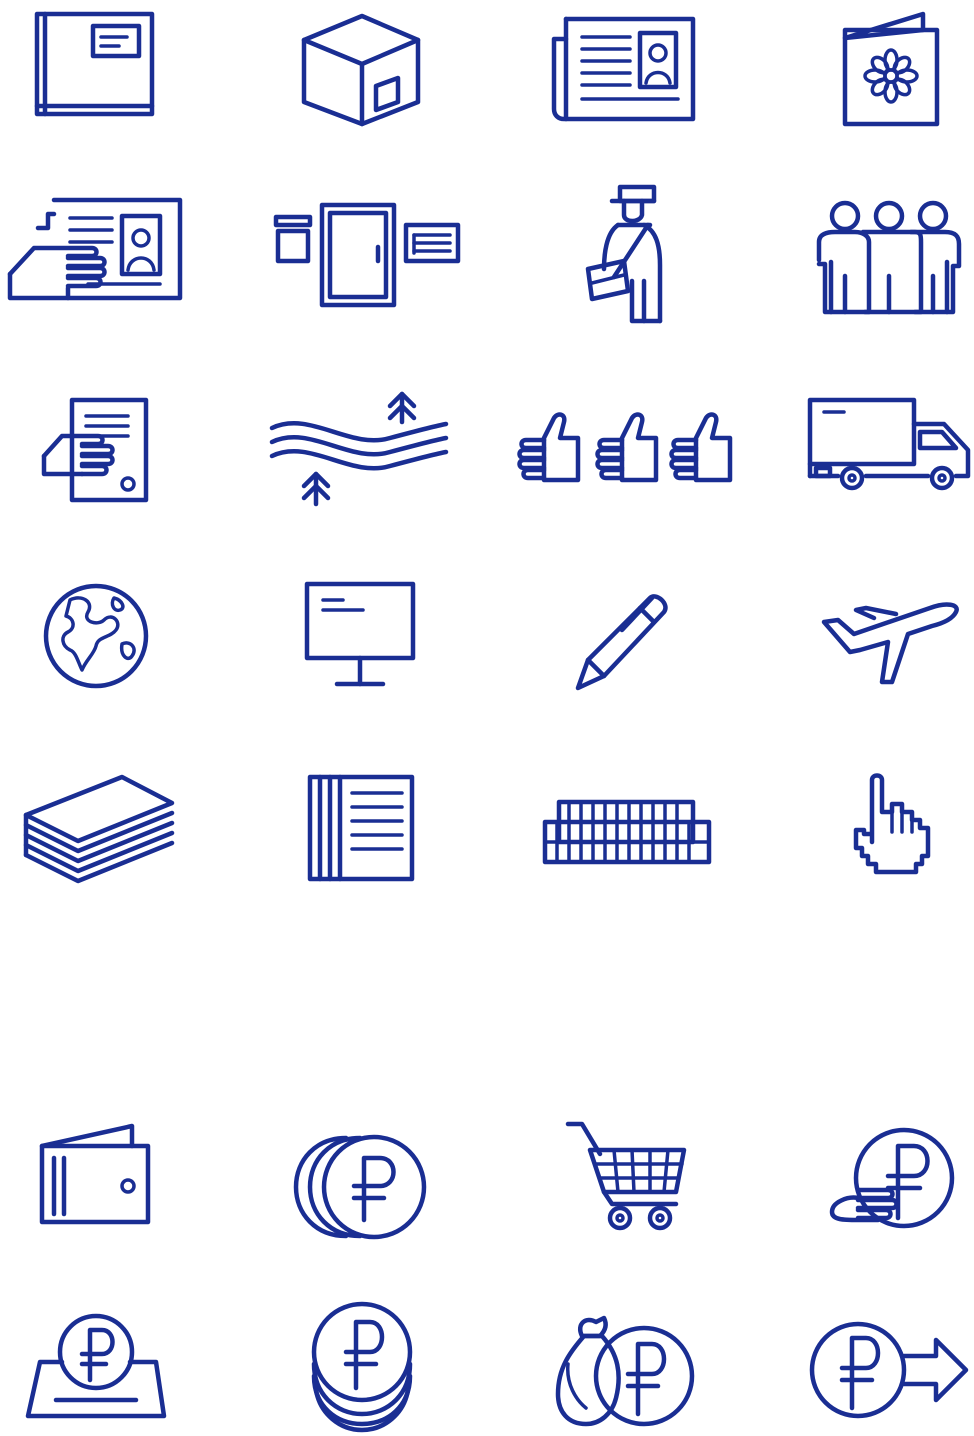 The width and height of the screenshot is (974, 1436). I want to click on newspaper-in-hand-icon, so click(95, 252).